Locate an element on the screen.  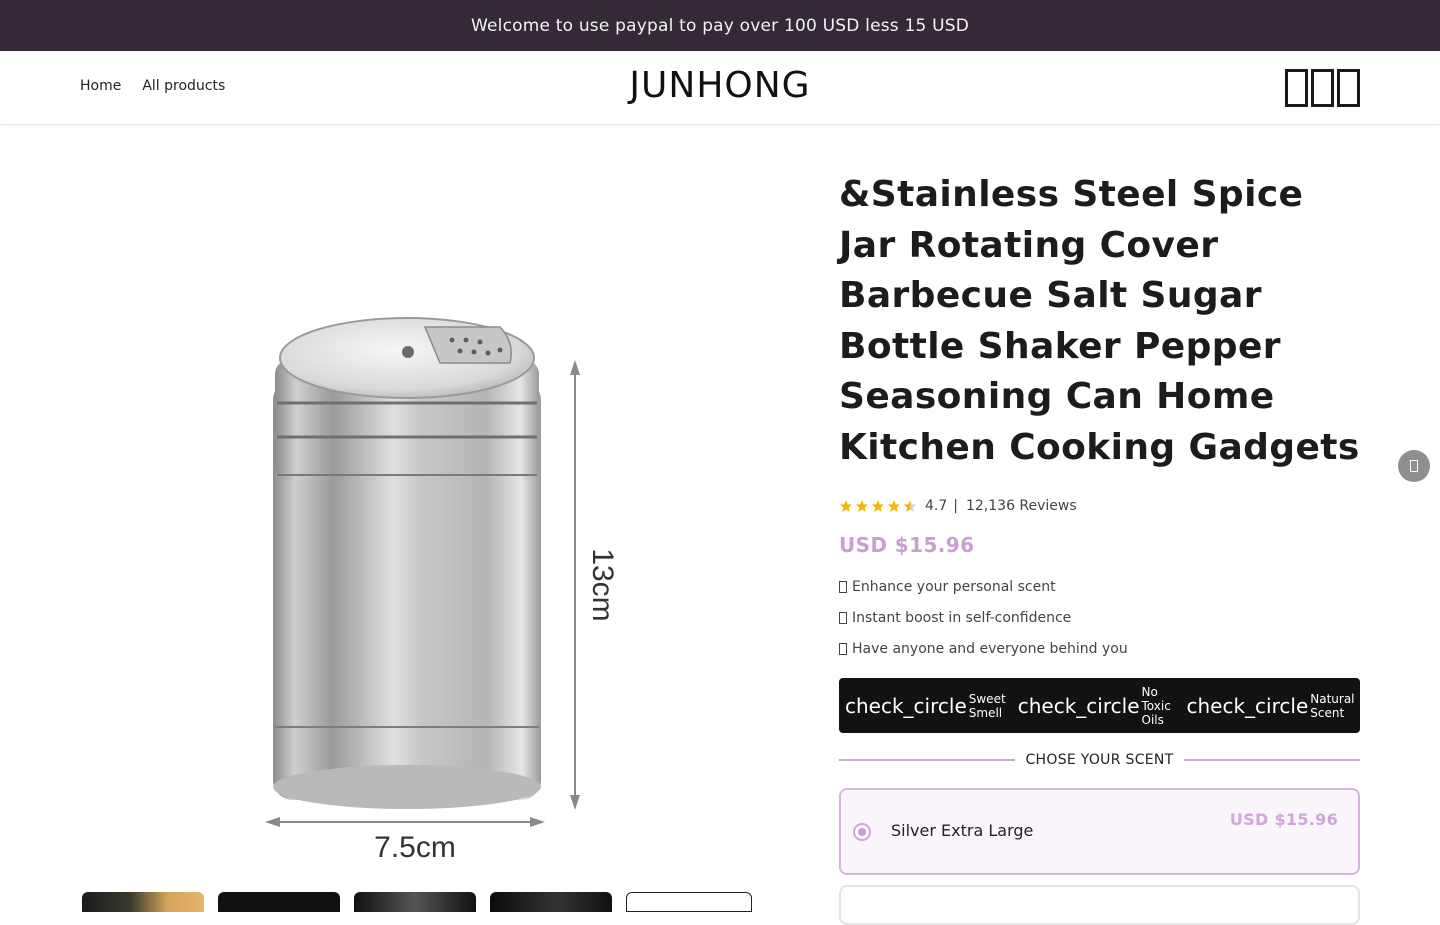
nav-home-link: Home is located at coordinates (100, 86).